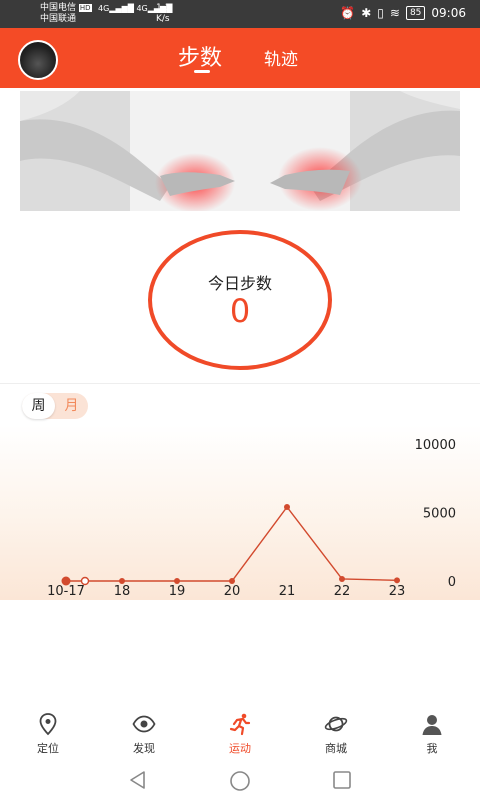 The width and height of the screenshot is (480, 800). What do you see at coordinates (232, 591) in the screenshot?
I see `x-tick-label: 20` at bounding box center [232, 591].